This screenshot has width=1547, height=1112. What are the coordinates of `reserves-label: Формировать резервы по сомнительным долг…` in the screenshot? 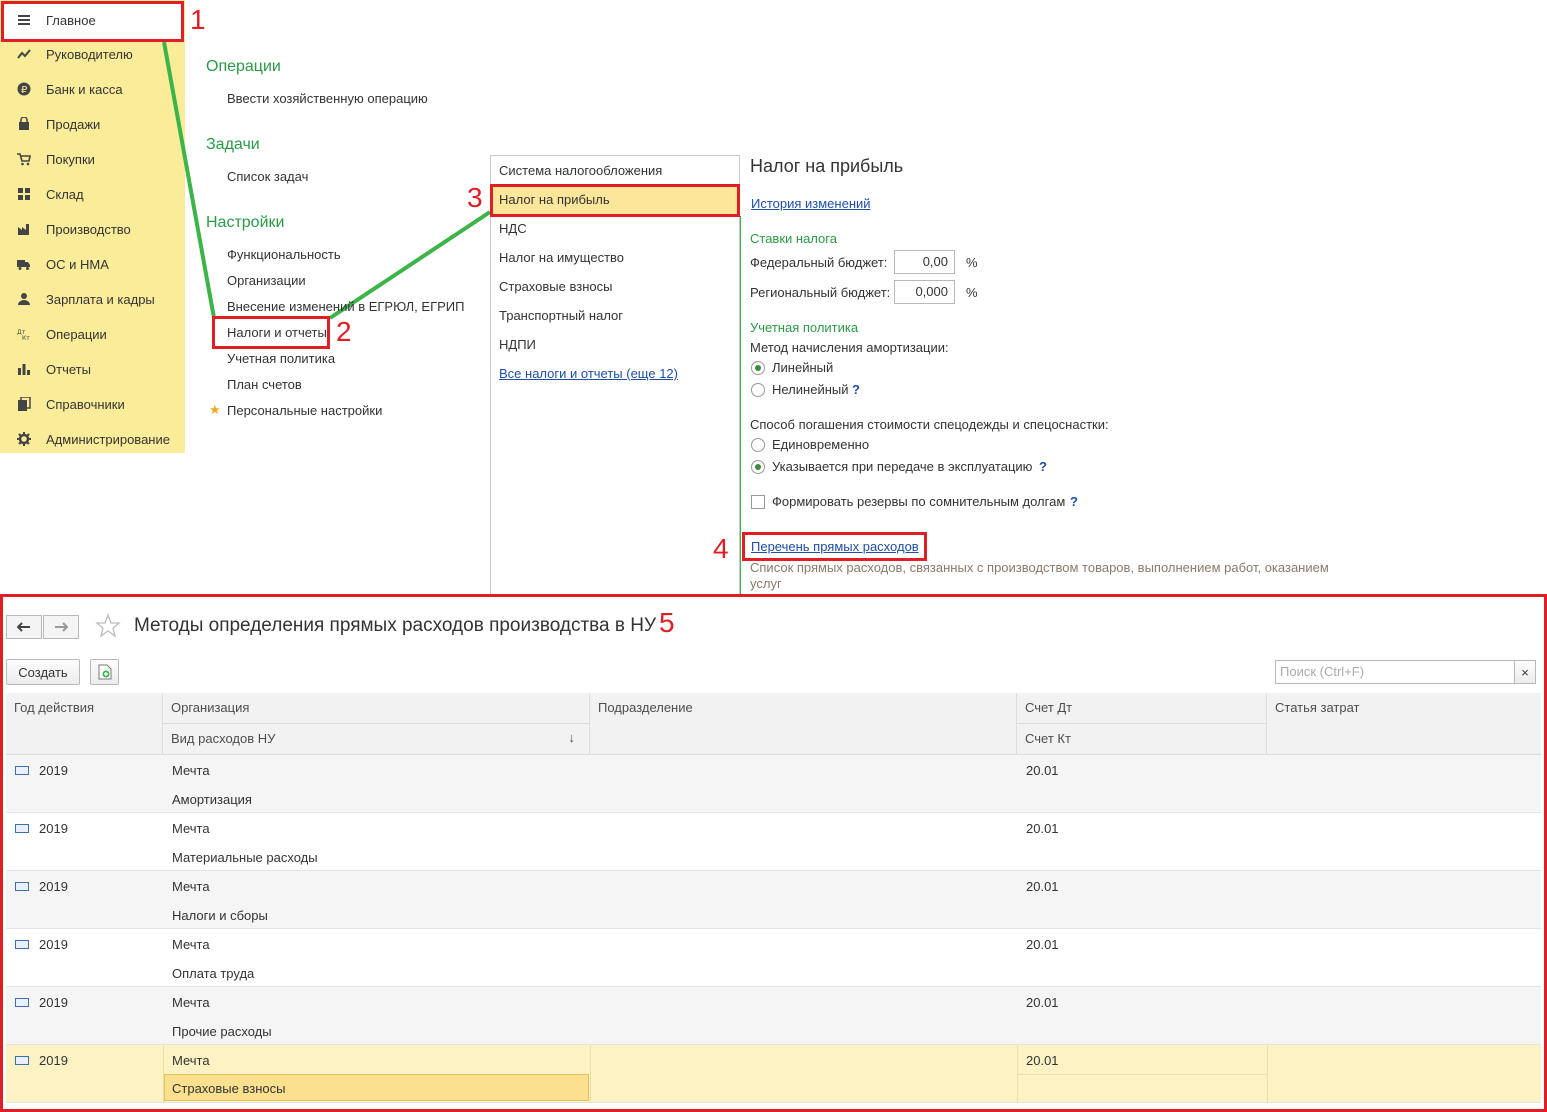 It's located at (919, 501).